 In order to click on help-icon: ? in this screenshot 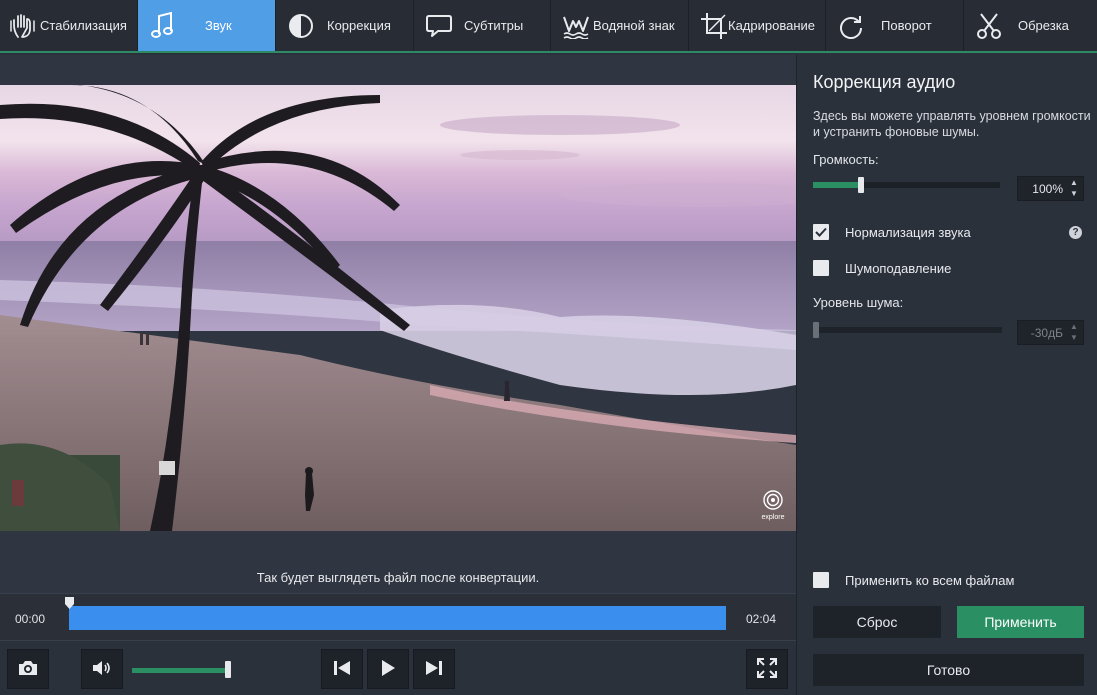, I will do `click(1075, 232)`.